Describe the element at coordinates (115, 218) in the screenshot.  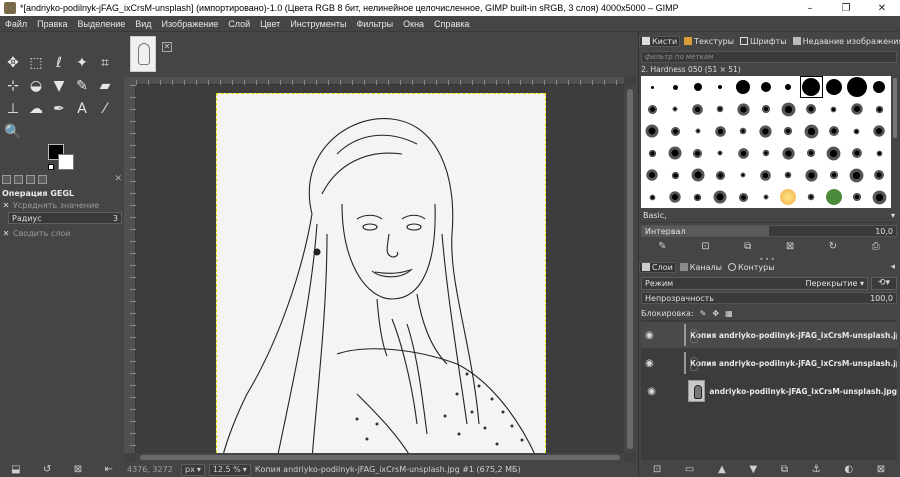
I see `radius-value: 3` at that location.